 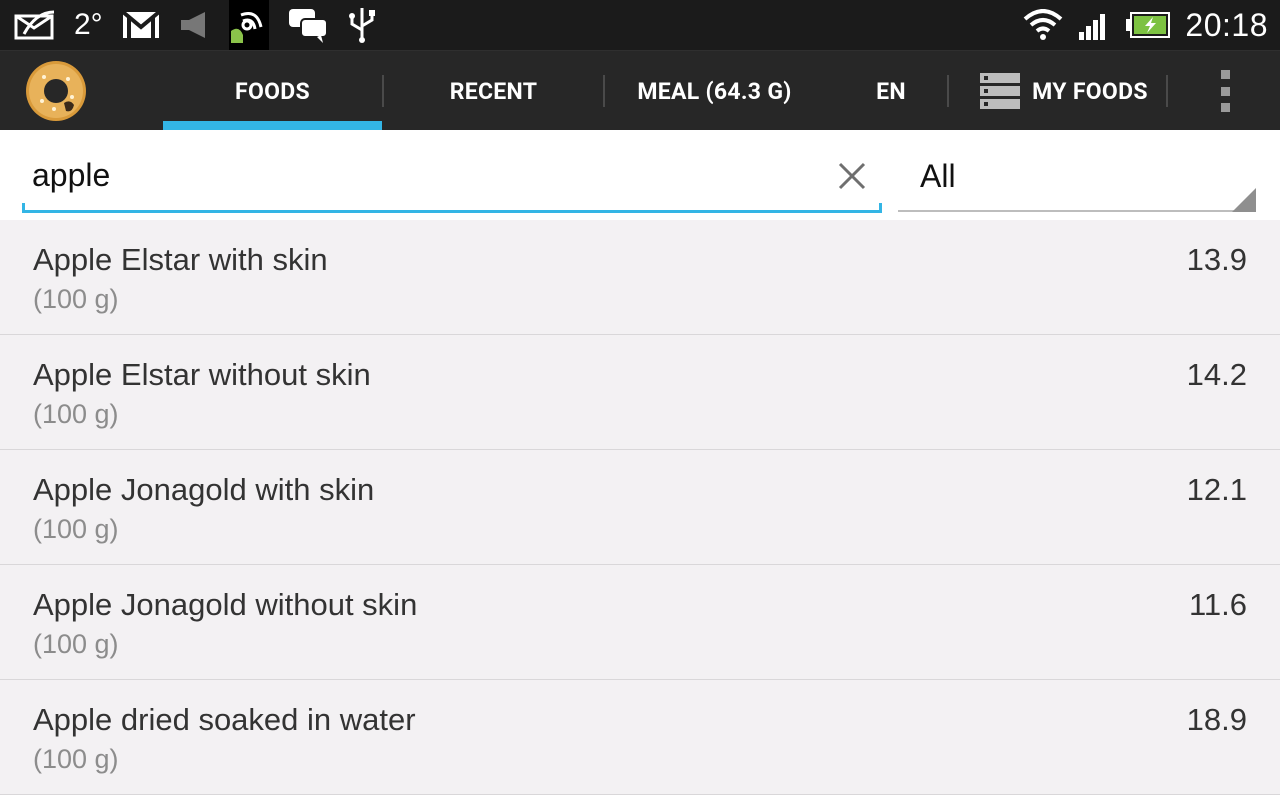 I want to click on food-list-item: Apple Jonagold with skin (100 g) 12.1, so click(x=640, y=507).